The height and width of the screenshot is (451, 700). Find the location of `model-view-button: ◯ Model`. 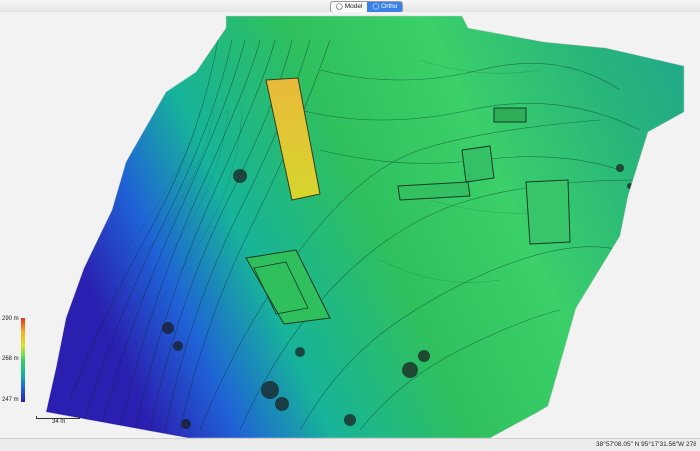

model-view-button: ◯ Model is located at coordinates (349, 7).